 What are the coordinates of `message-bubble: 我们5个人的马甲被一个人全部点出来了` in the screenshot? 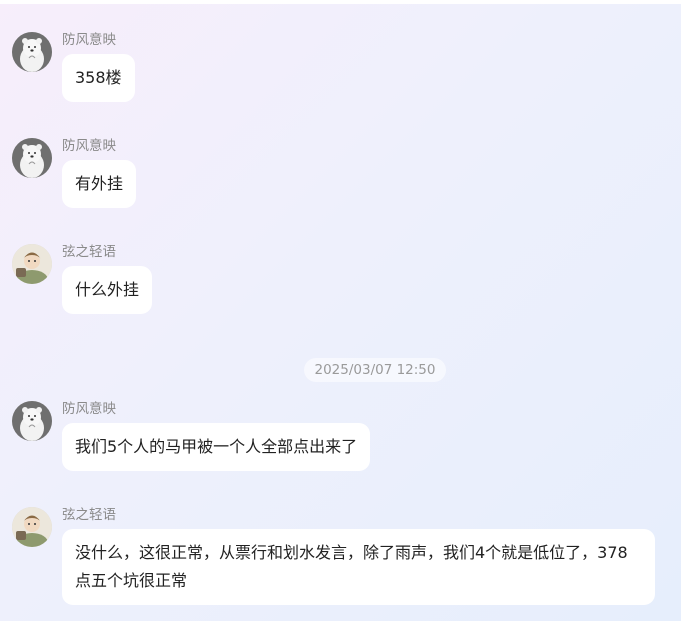 It's located at (216, 447).